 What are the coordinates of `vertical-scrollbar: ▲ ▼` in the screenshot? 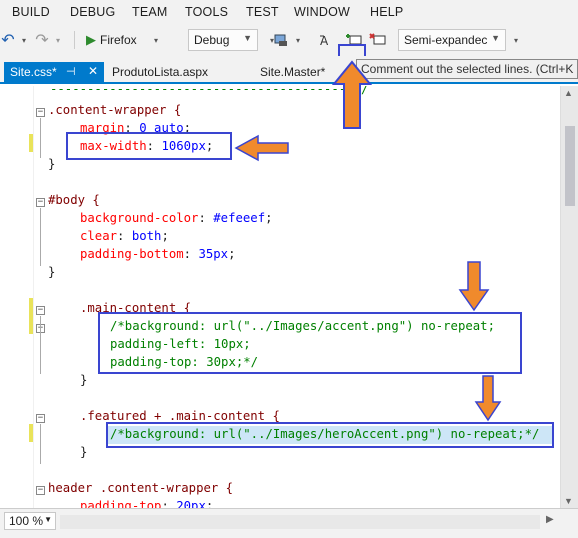 It's located at (569, 297).